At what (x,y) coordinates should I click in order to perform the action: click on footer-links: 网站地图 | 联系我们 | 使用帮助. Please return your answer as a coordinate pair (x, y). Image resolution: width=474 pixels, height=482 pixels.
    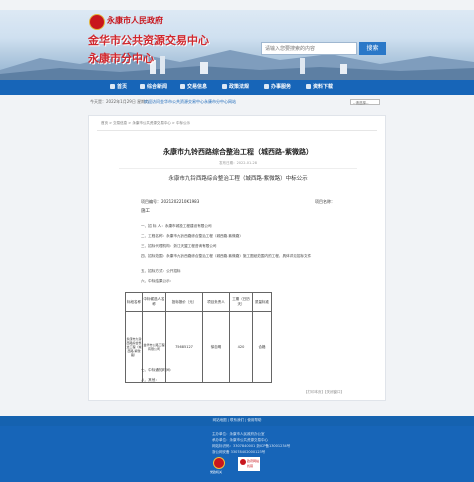
    Looking at the image, I should click on (237, 420).